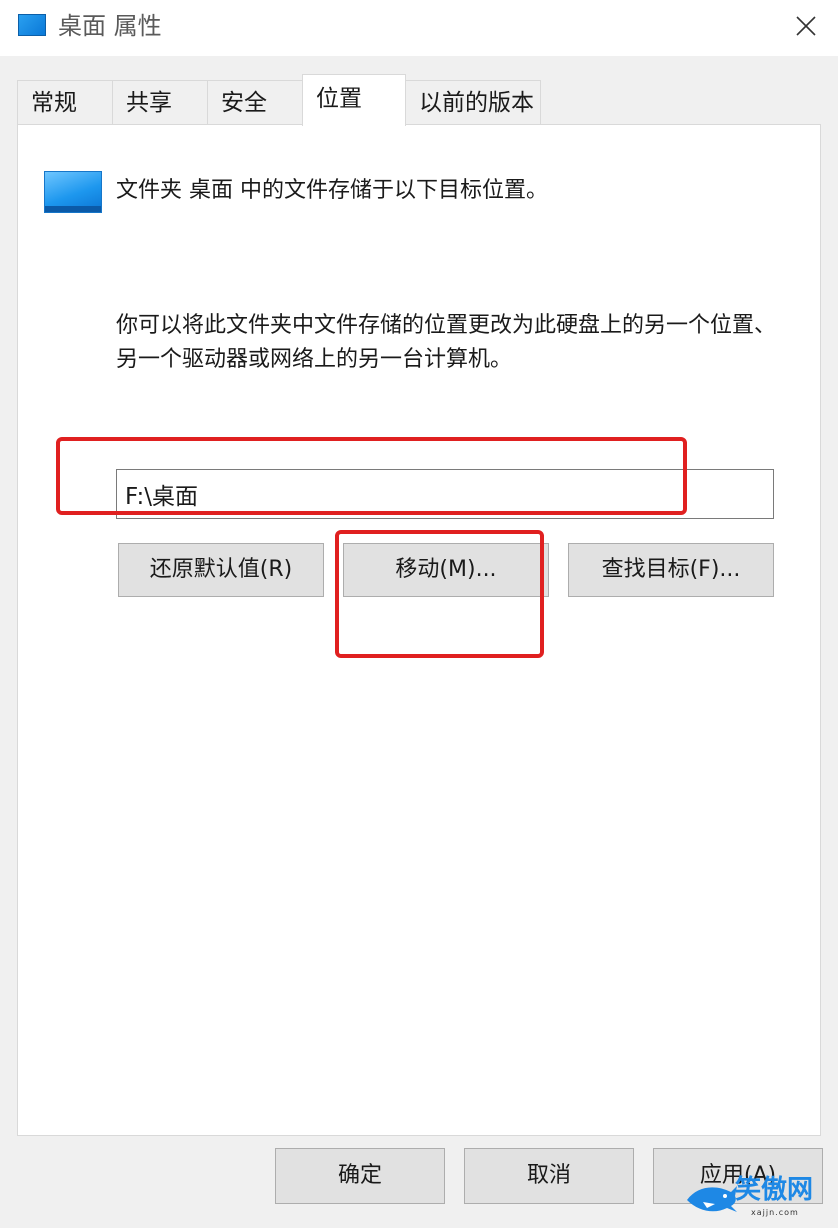 Image resolution: width=838 pixels, height=1228 pixels. I want to click on cancel-button: 取消, so click(549, 1176).